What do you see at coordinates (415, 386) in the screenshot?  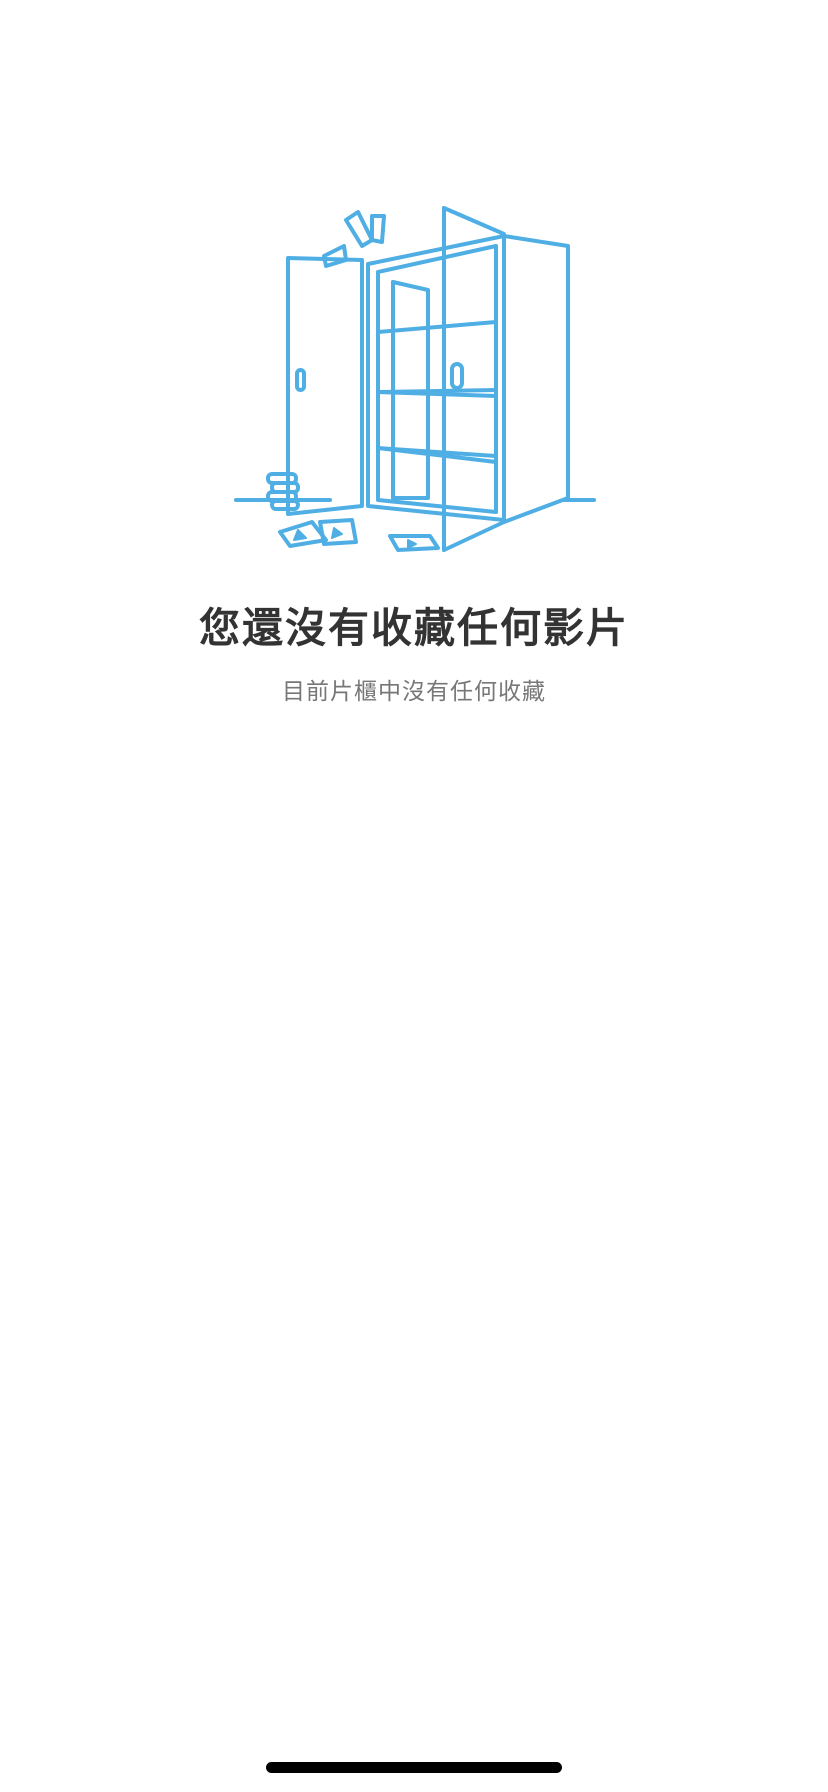 I see `open-cabinet-illustration-icon` at bounding box center [415, 386].